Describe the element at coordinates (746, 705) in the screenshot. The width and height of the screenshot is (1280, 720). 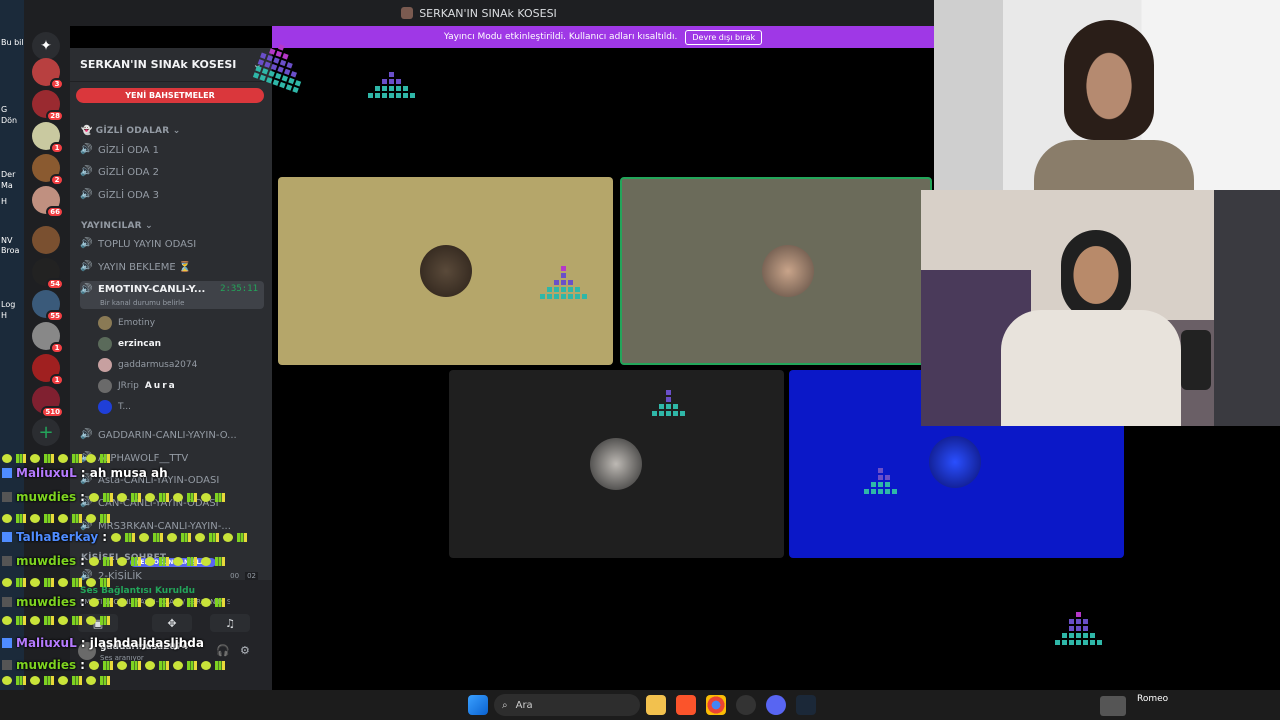
I see `obs-icon` at that location.